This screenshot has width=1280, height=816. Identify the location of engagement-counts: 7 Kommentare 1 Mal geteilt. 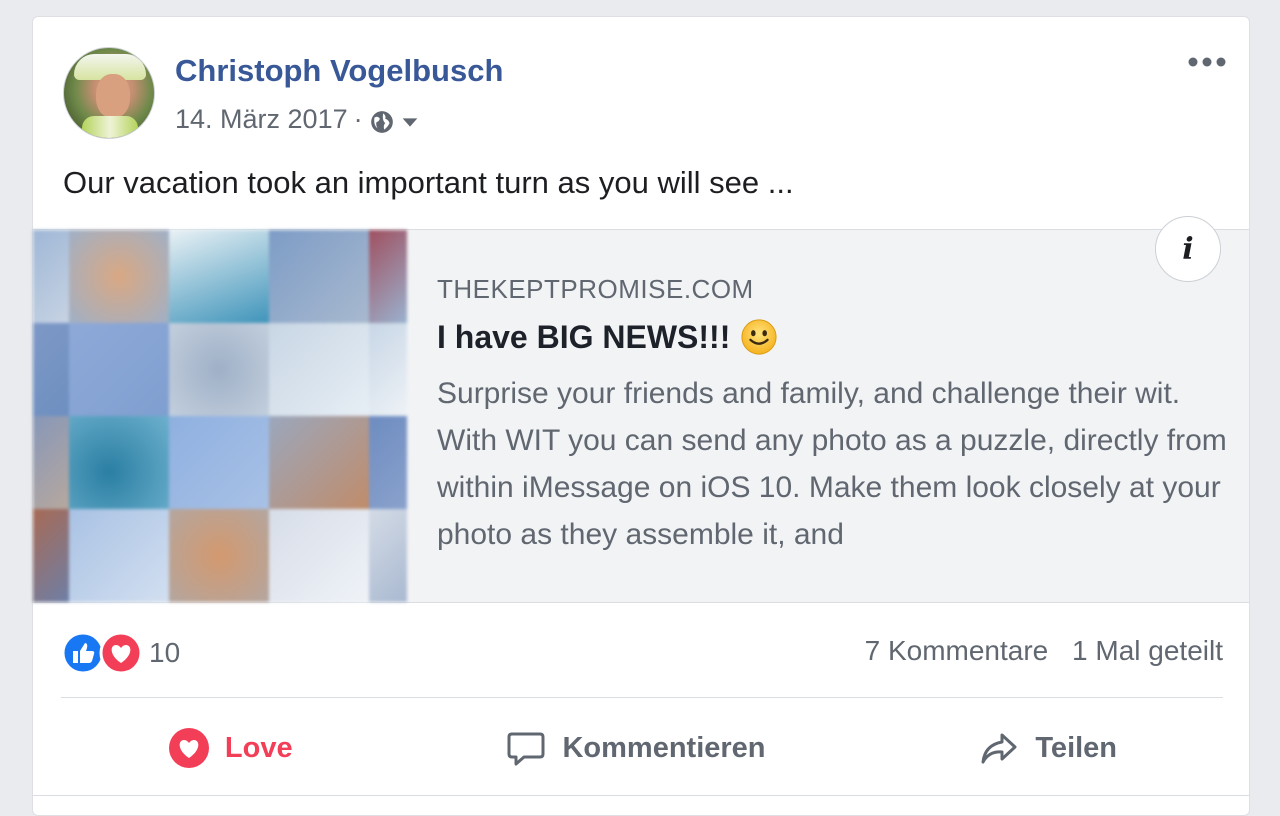
(1044, 651).